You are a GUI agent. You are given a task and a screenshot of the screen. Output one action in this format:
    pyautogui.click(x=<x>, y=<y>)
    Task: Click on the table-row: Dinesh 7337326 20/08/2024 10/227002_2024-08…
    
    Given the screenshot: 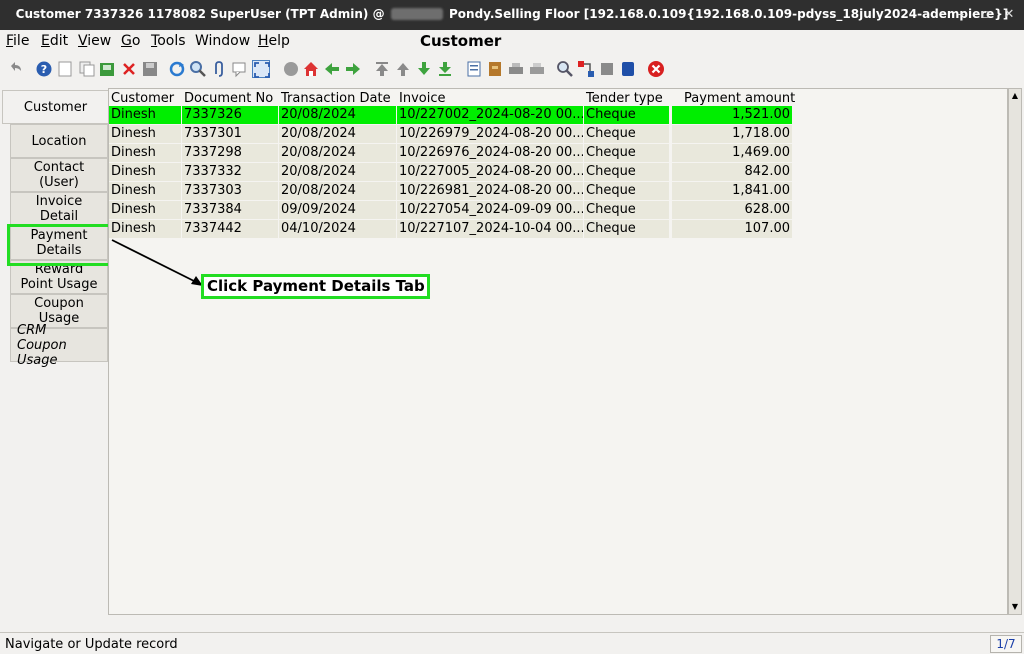 What is the action you would take?
    pyautogui.click(x=451, y=115)
    